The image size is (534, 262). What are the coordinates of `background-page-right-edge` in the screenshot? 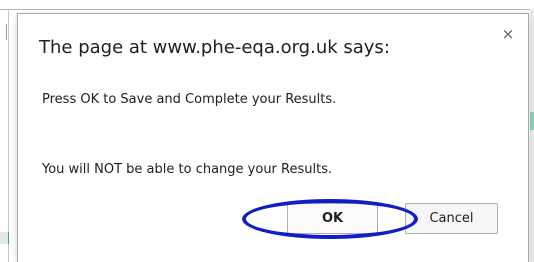 It's located at (532, 135).